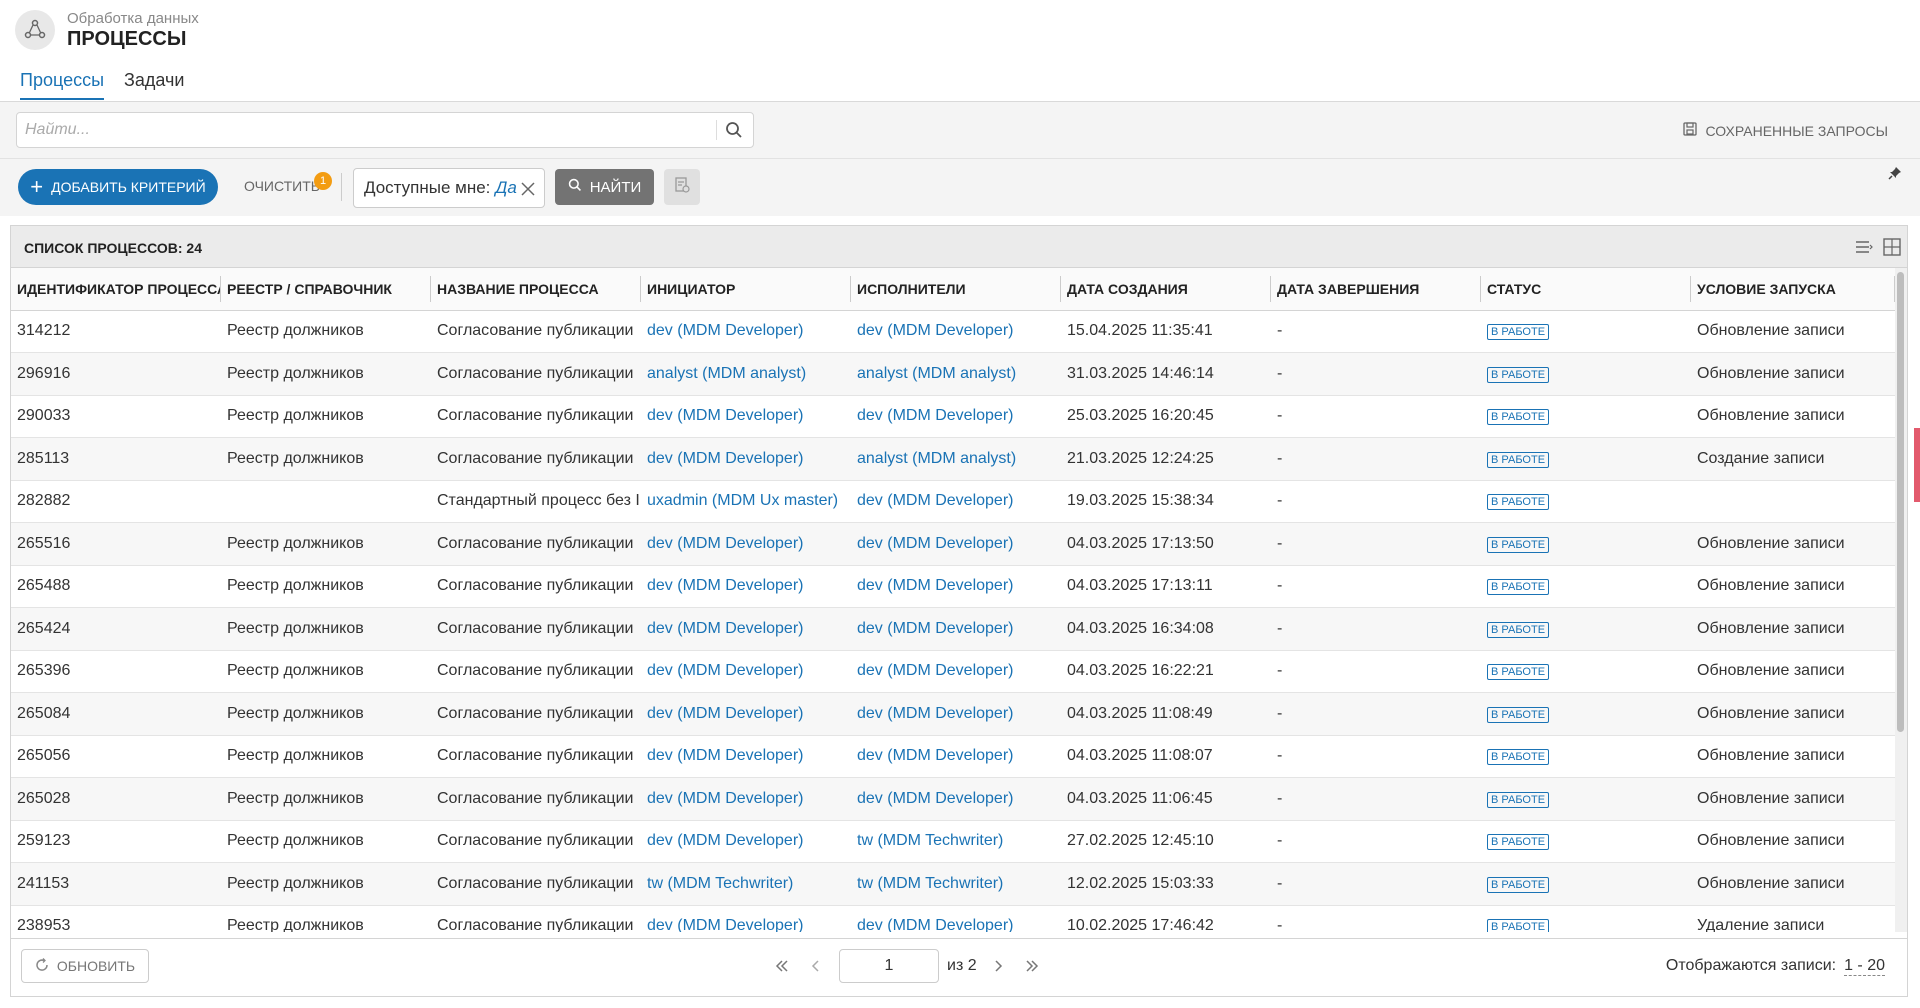  What do you see at coordinates (1376, 289) in the screenshot?
I see `col-finished-header: ДАТА ЗАВЕРШЕНИЯ` at bounding box center [1376, 289].